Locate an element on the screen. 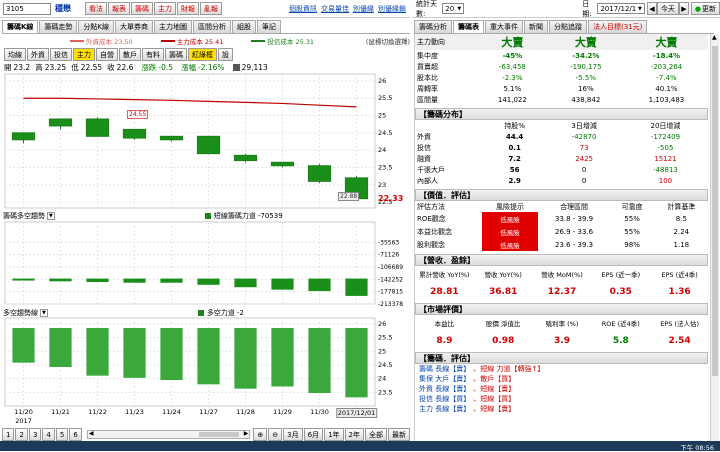  tab-chip-table: 籌碼表 is located at coordinates (468, 26).